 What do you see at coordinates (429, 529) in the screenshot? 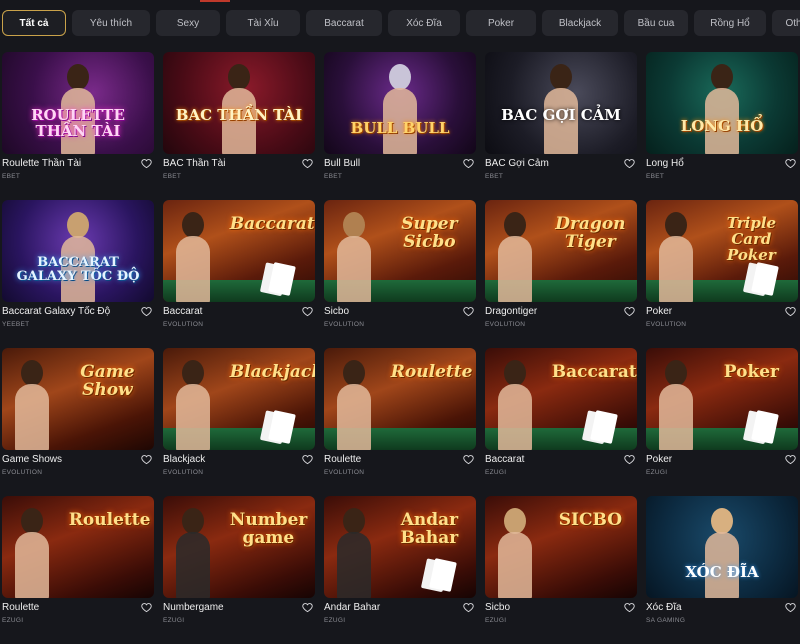
I see `game-logo: Andar Bahar` at bounding box center [429, 529].